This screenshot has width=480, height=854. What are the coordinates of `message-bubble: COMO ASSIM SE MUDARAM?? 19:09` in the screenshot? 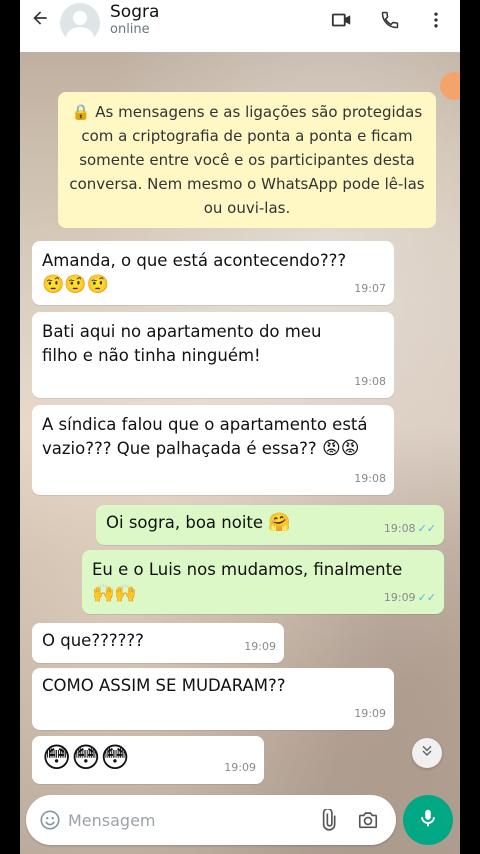 It's located at (213, 699).